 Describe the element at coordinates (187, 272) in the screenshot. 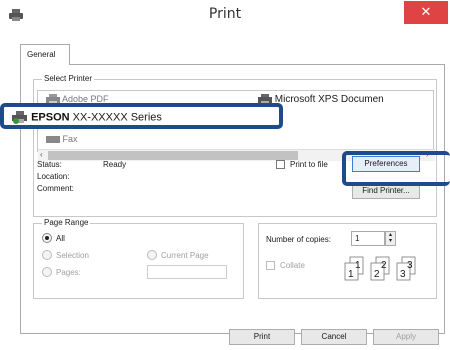

I see `pages-input` at that location.